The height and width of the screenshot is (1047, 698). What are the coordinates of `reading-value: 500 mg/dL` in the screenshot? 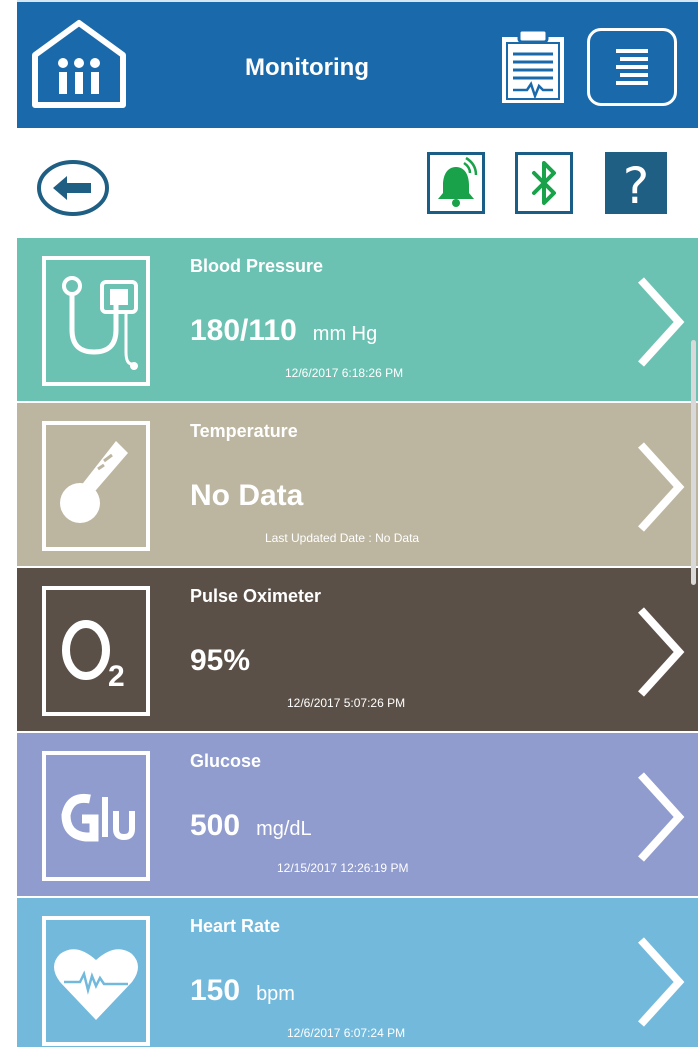 It's located at (251, 826).